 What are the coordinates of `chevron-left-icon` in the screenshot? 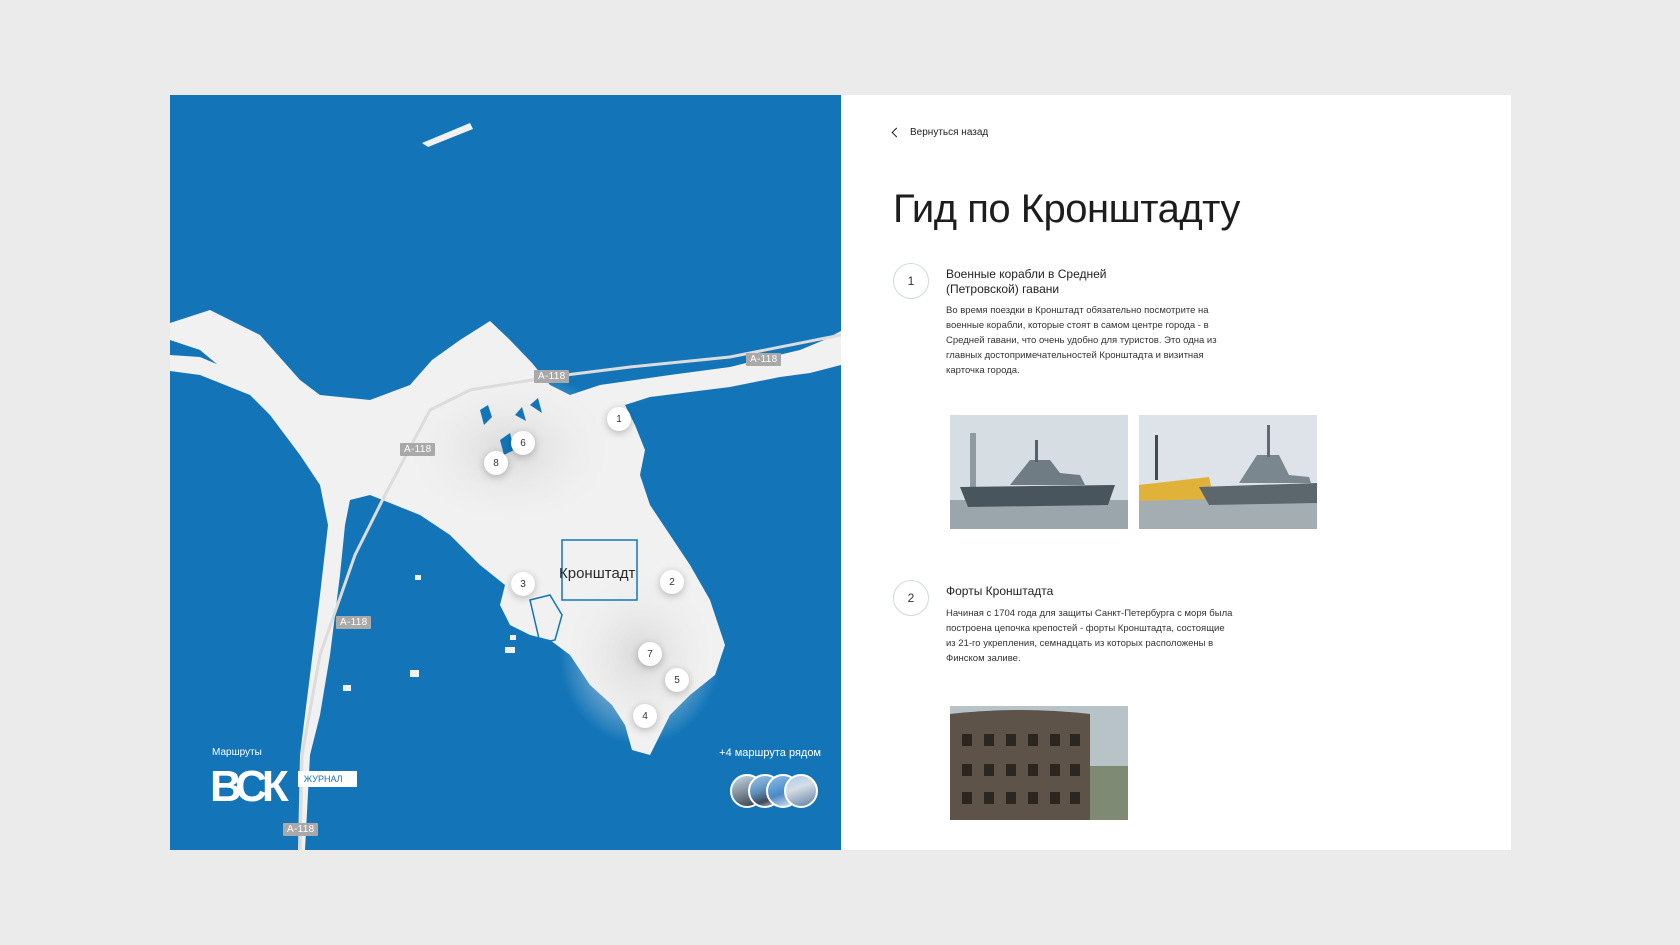 It's located at (896, 132).